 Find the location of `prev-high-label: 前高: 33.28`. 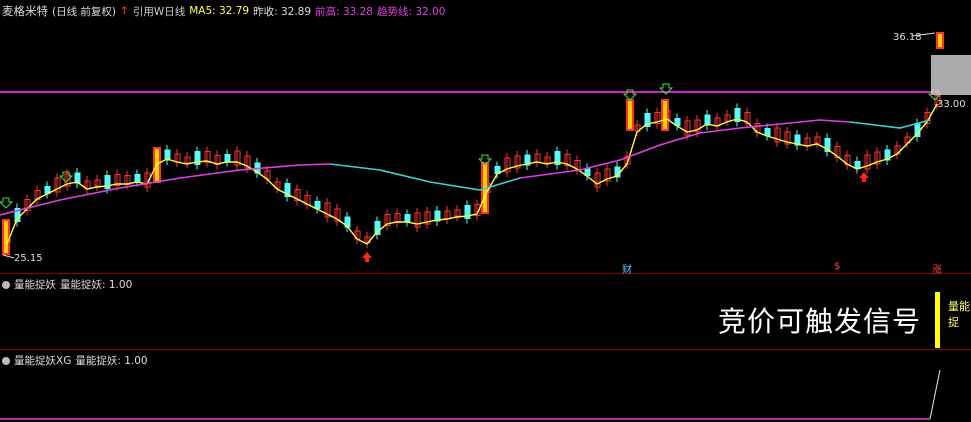

prev-high-label: 前高: 33.28 is located at coordinates (344, 11).